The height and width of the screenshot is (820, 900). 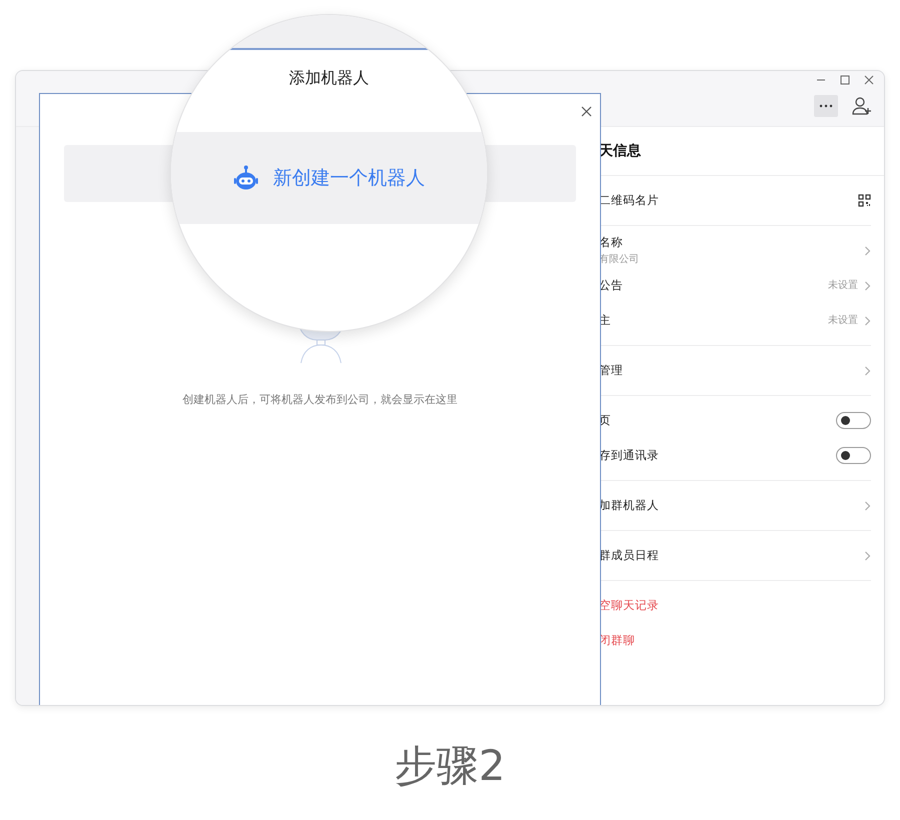 What do you see at coordinates (329, 178) in the screenshot?
I see `create-robot-button: 新创建一个机器人` at bounding box center [329, 178].